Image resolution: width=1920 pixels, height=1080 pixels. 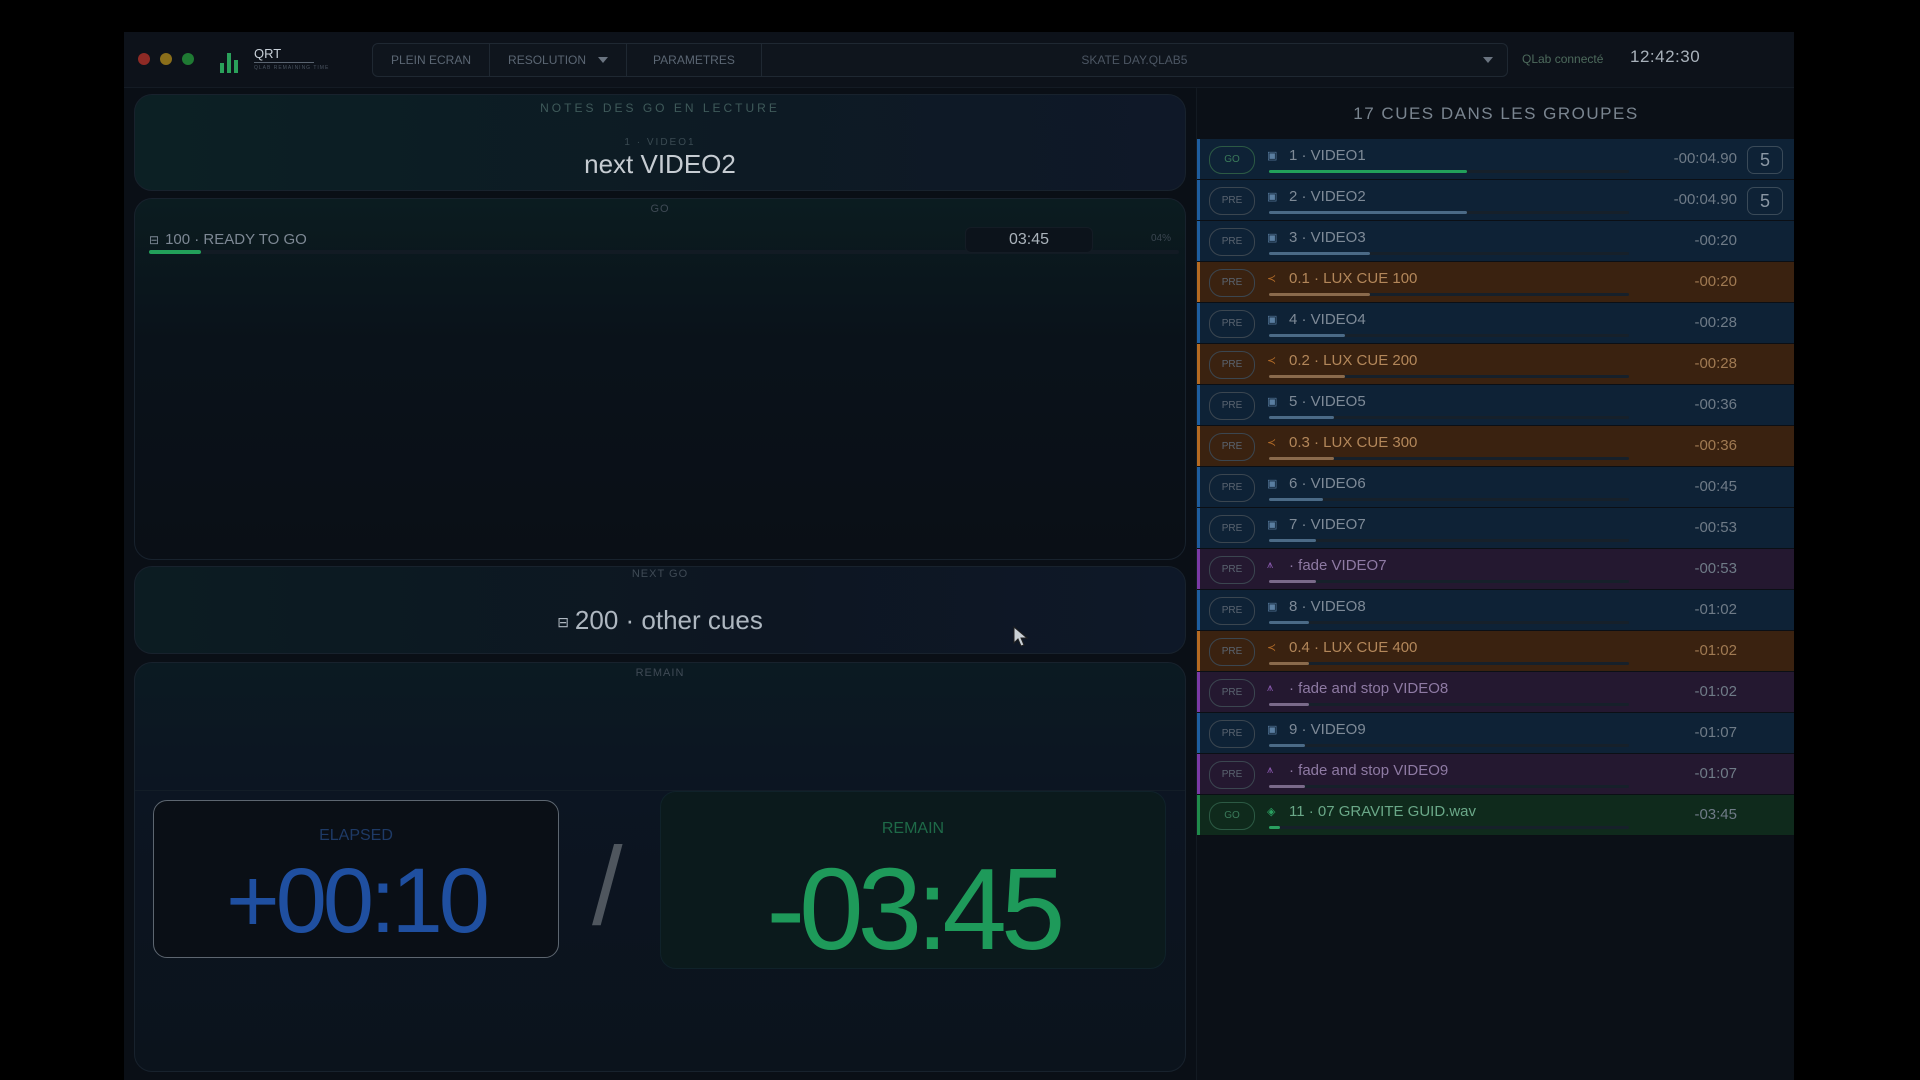 I want to click on connection-status: QLab connecté, so click(x=1563, y=59).